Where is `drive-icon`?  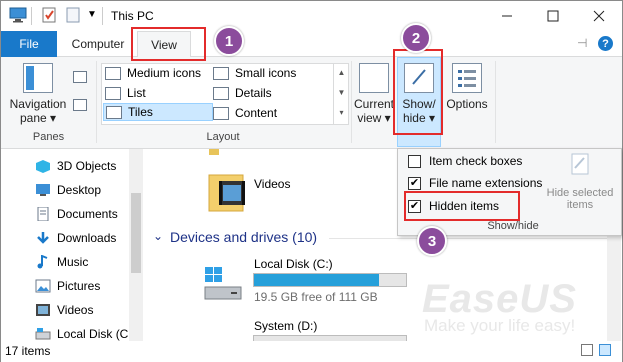
drive-icon is located at coordinates (43, 334).